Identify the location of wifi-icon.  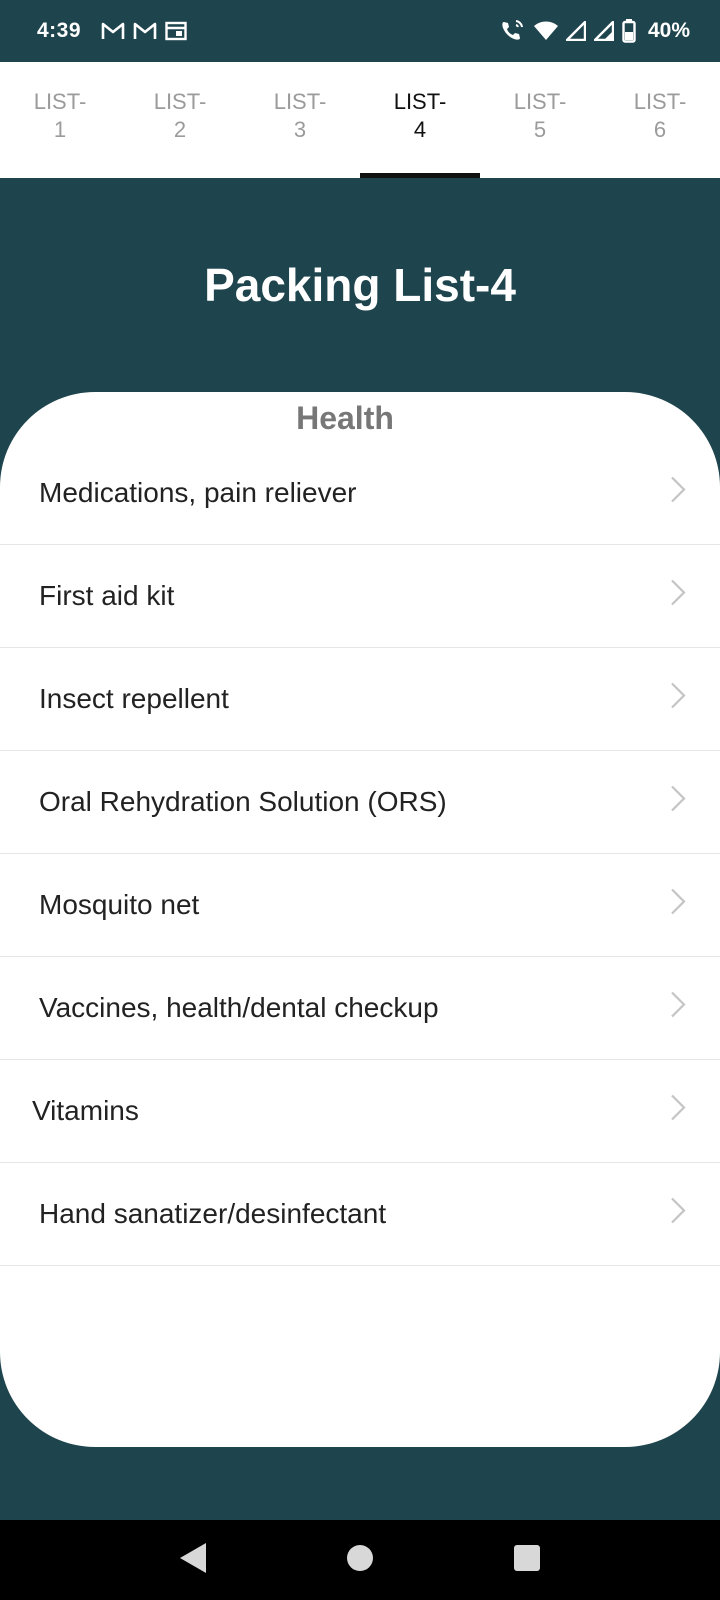
(545, 31).